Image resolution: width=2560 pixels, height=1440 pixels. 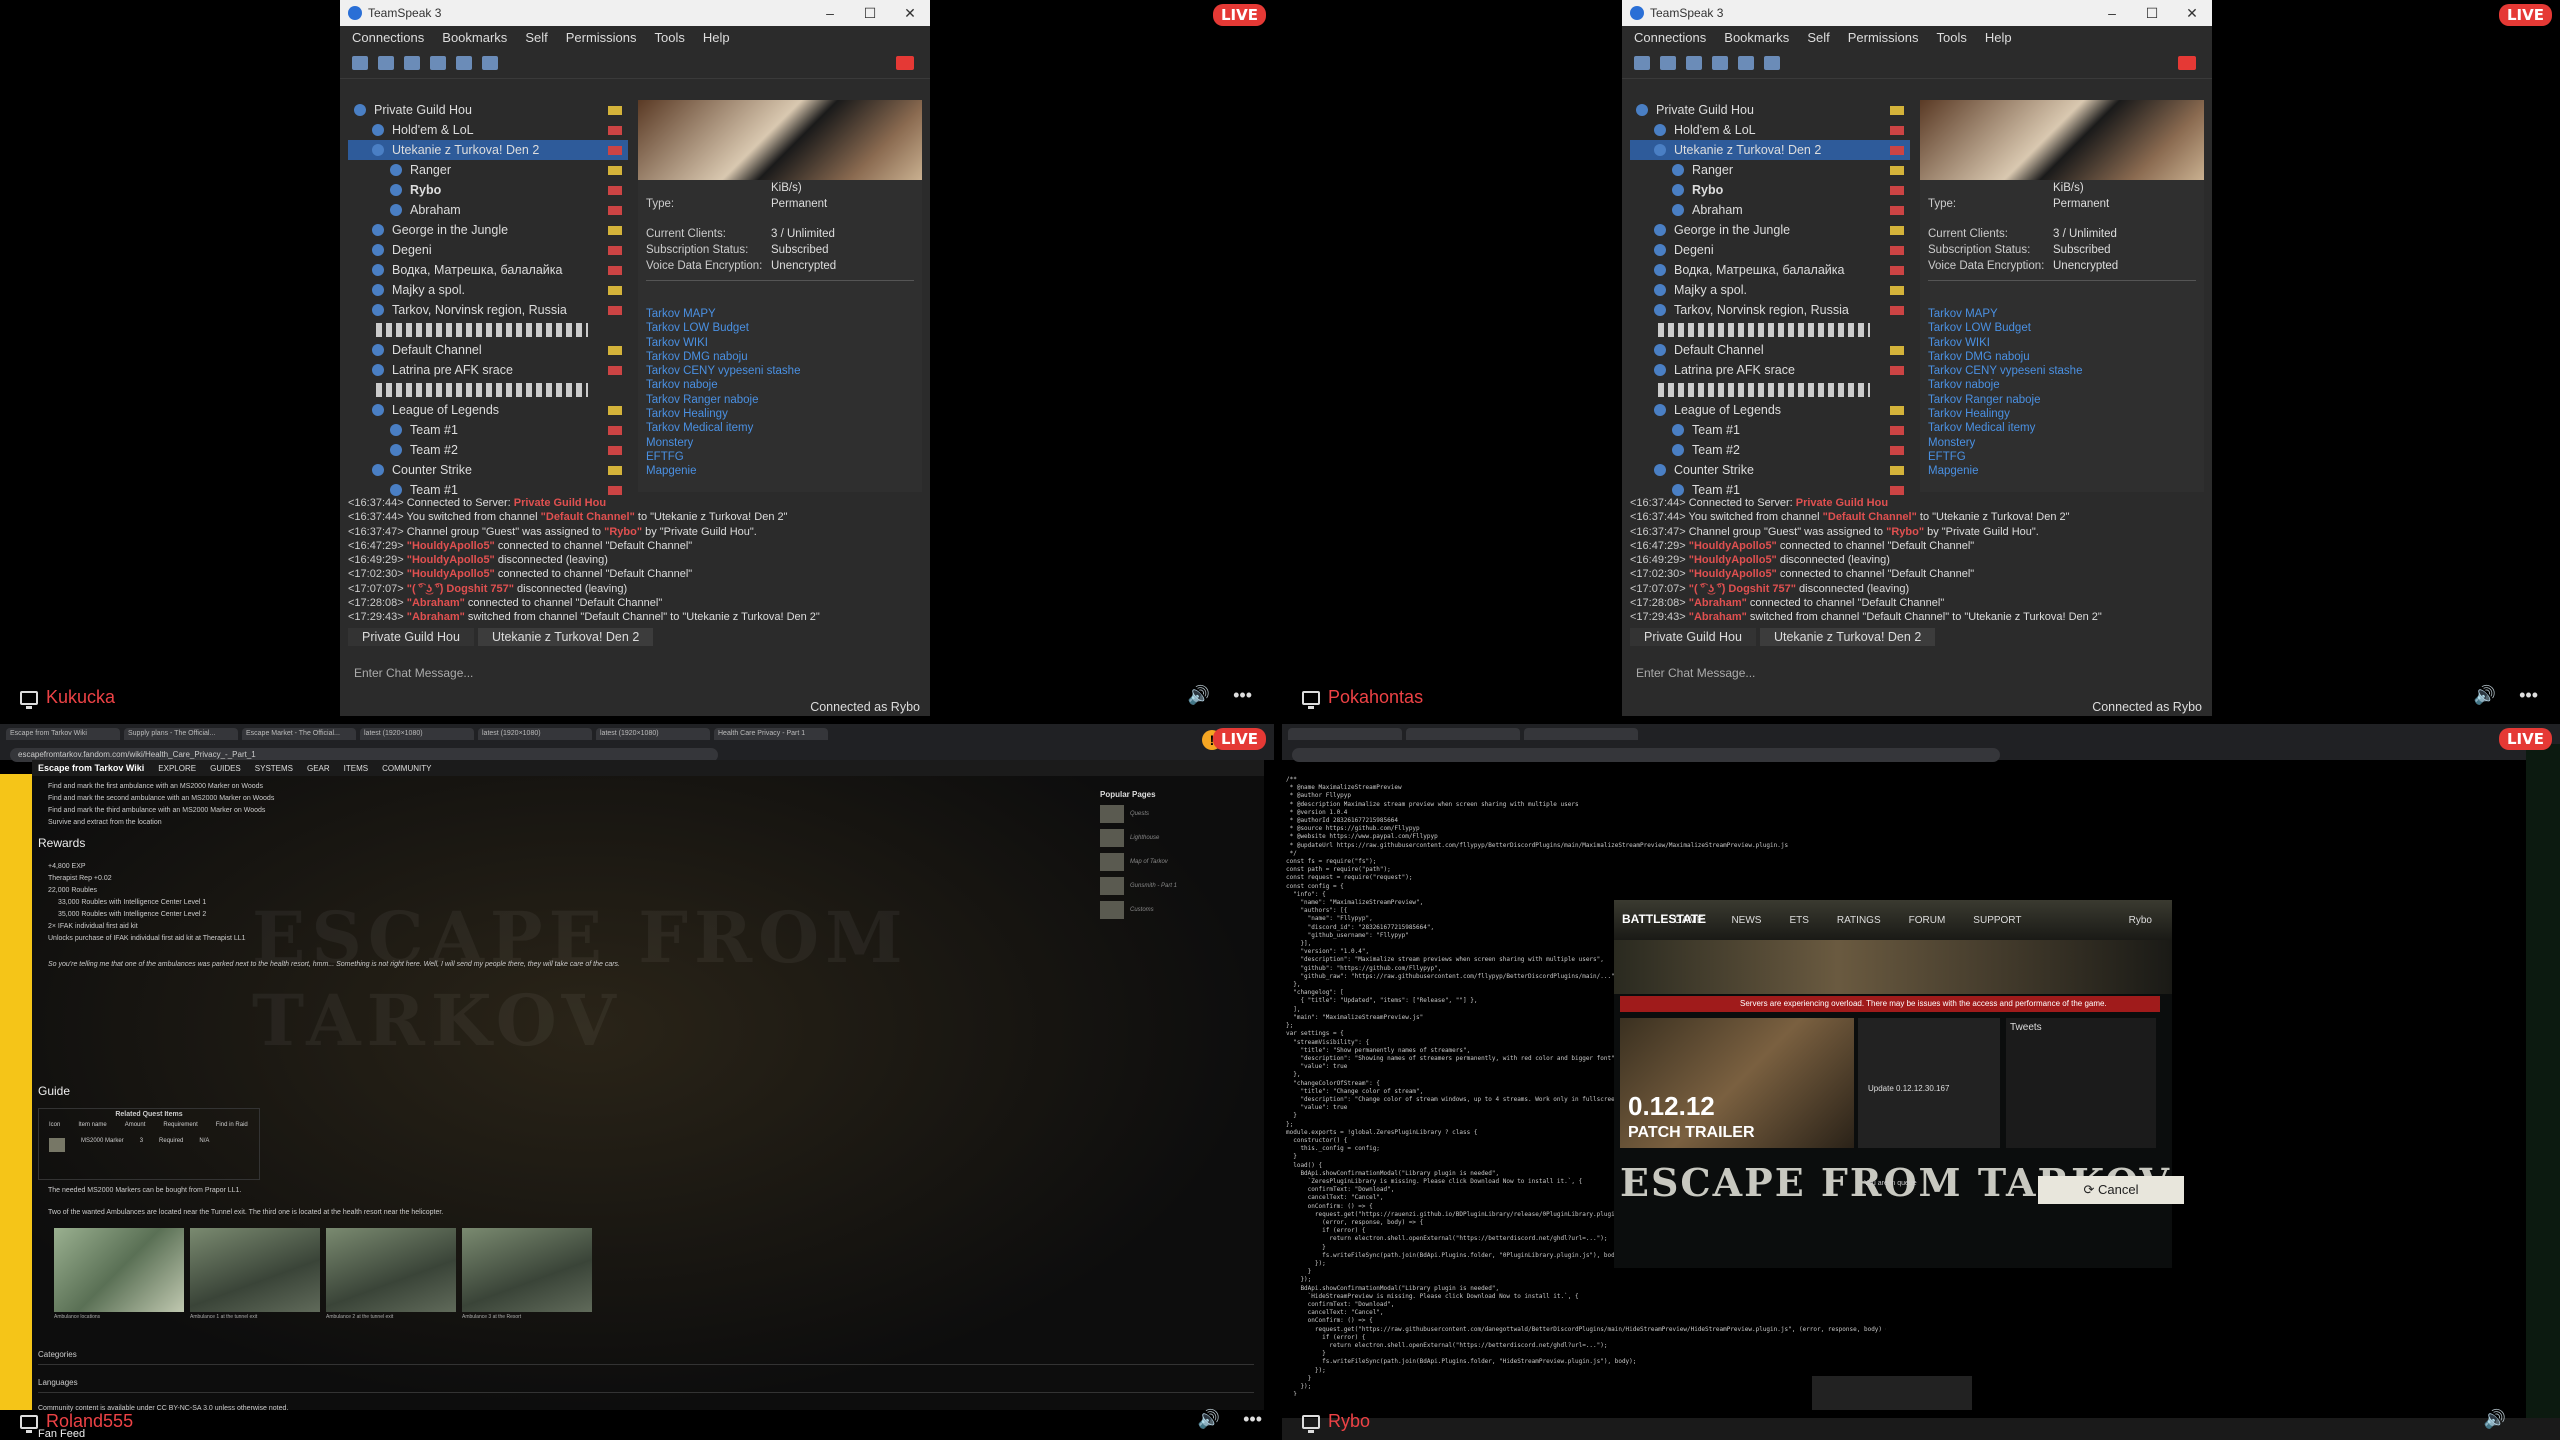 What do you see at coordinates (488, 130) in the screenshot?
I see `channel-item: Hold'em & LoL` at bounding box center [488, 130].